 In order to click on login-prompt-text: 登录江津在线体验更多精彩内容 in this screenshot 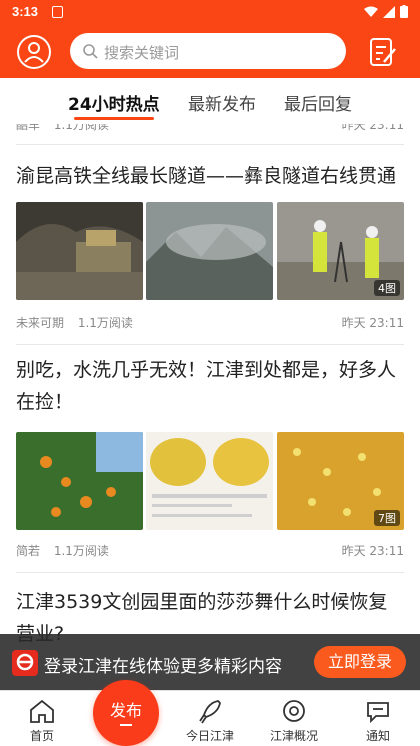, I will do `click(163, 667)`.